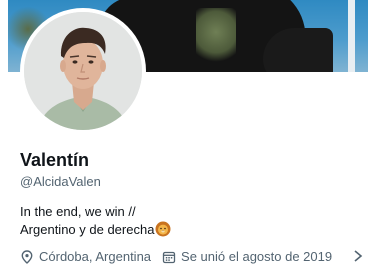  I want to click on lion-face-emoji-icon, so click(163, 229).